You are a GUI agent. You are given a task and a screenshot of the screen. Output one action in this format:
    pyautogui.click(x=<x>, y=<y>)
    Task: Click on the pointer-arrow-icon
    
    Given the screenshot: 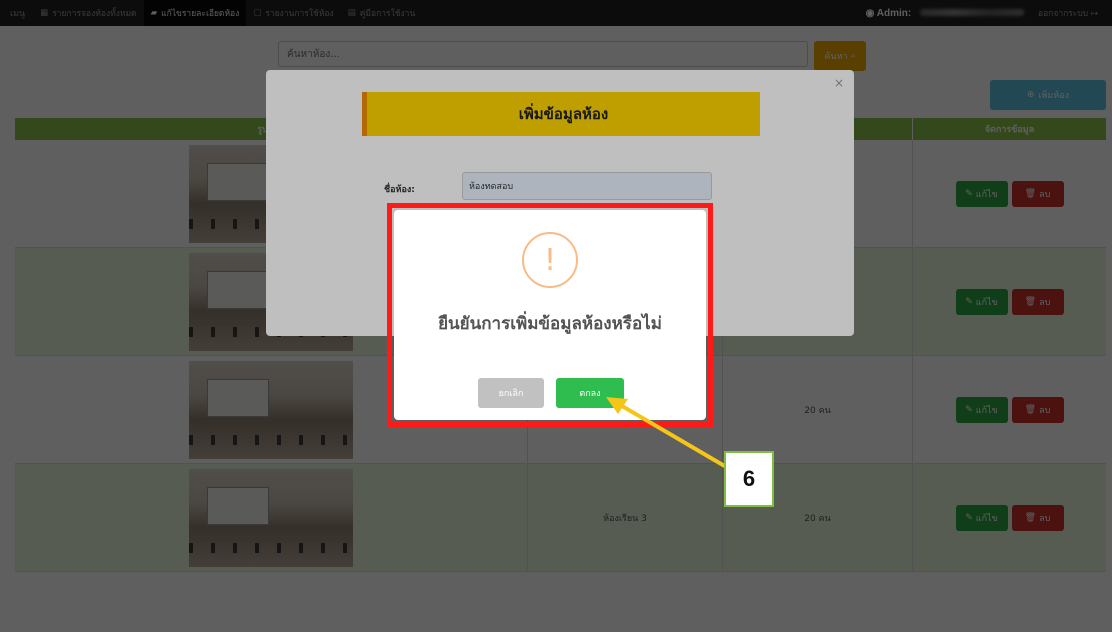 What is the action you would take?
    pyautogui.click(x=668, y=433)
    